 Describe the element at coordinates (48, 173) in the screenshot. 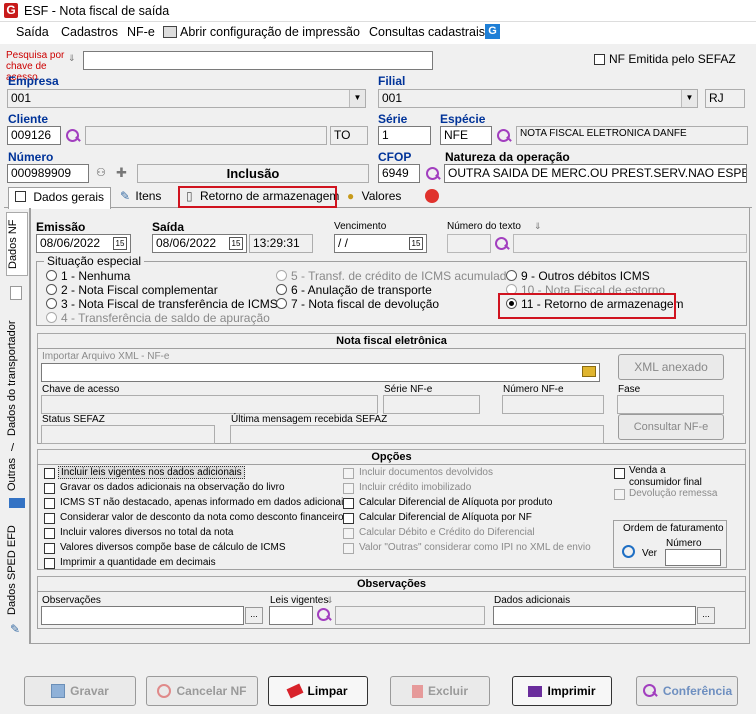

I see `numero-input: 000989909` at that location.